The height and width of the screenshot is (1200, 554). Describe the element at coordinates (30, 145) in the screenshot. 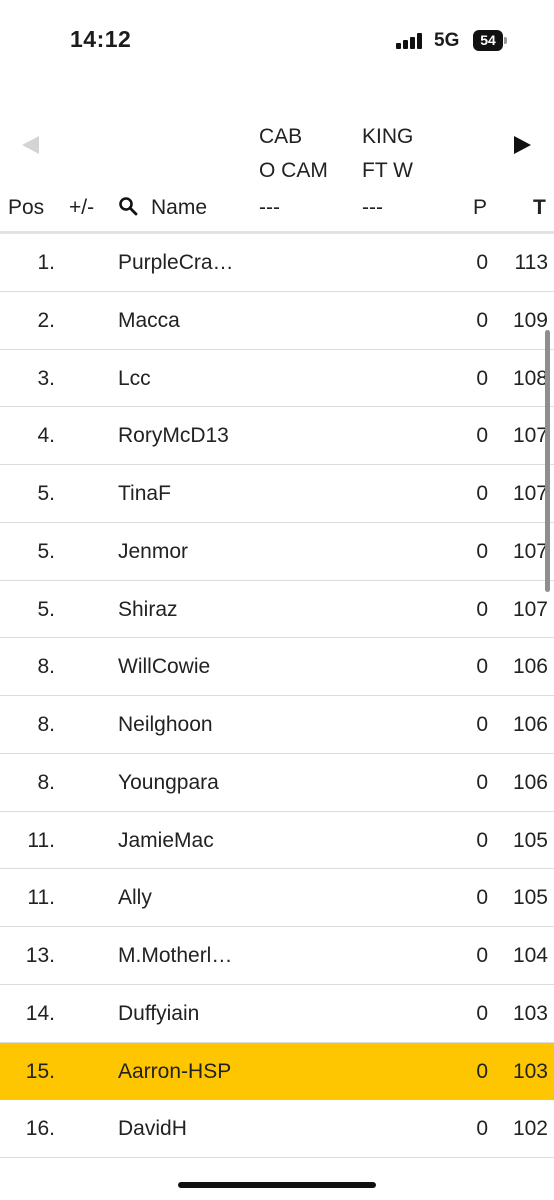

I see `previous-columns-arrow-icon` at that location.